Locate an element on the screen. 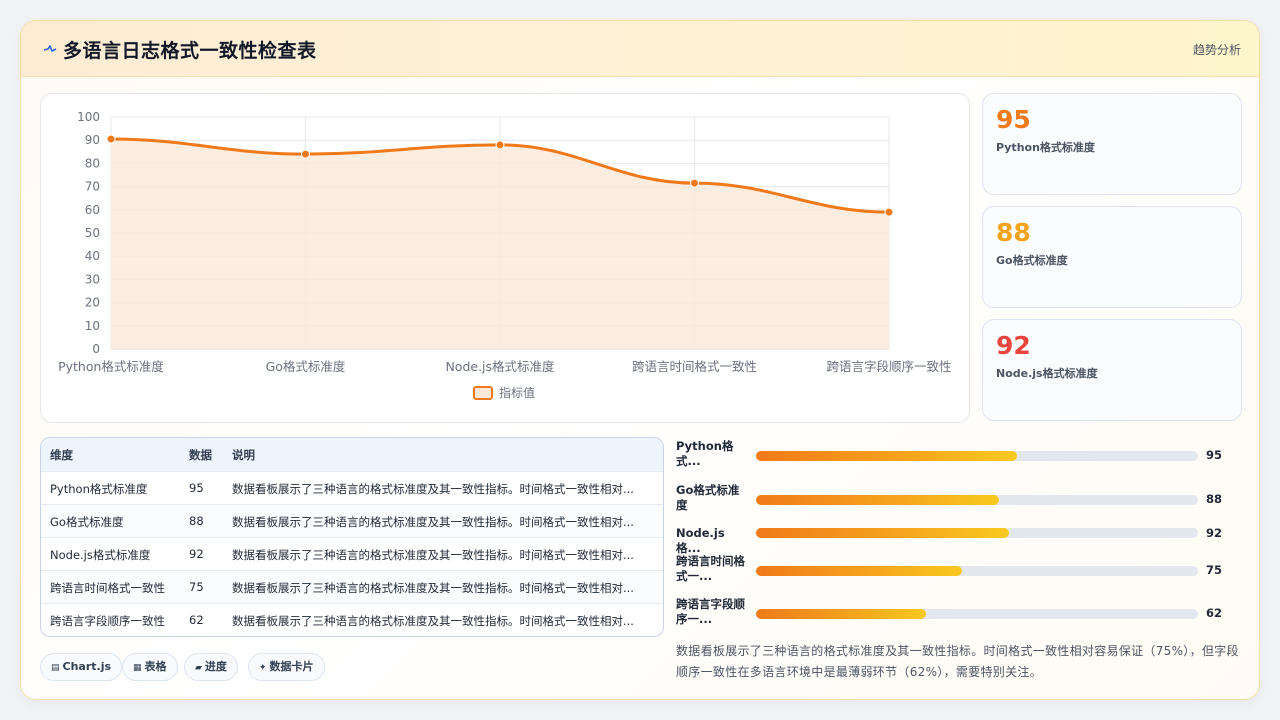 This screenshot has height=720, width=1280. header-bar: 多语言日志格式一致性检查表 趋势分析 is located at coordinates (640, 49).